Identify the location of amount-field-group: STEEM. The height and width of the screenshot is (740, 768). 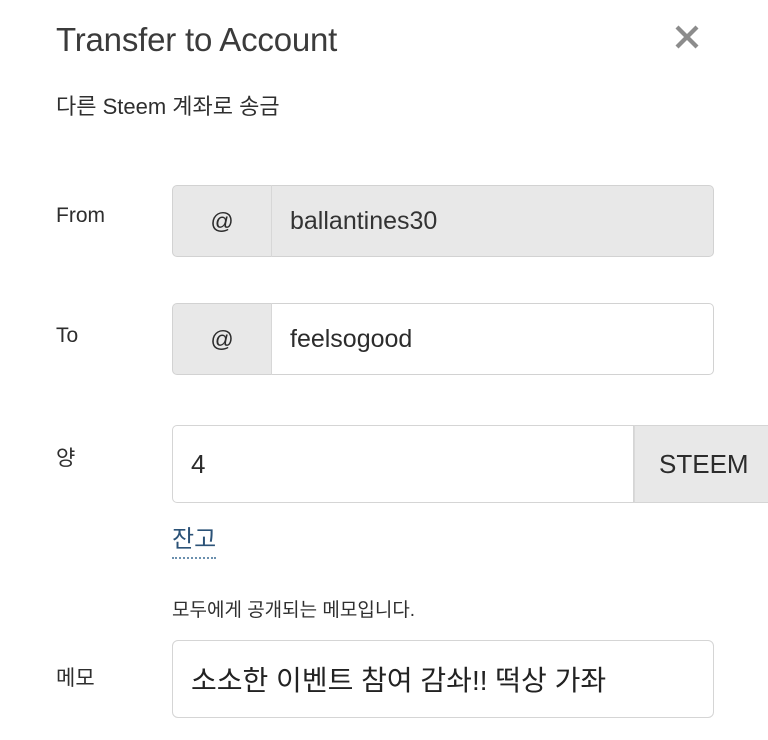
(470, 464).